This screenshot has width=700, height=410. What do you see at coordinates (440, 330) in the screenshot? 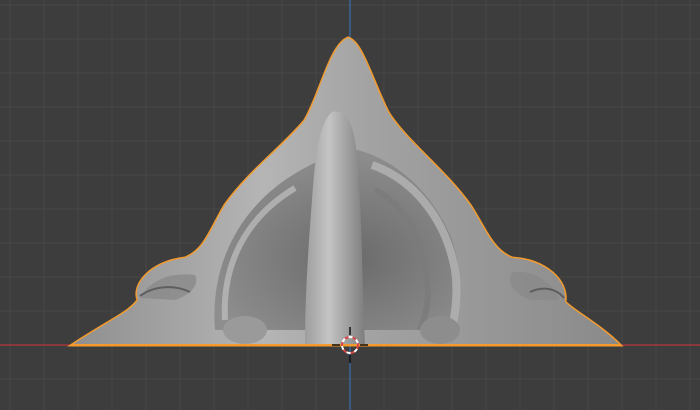
I see `right-nub` at bounding box center [440, 330].